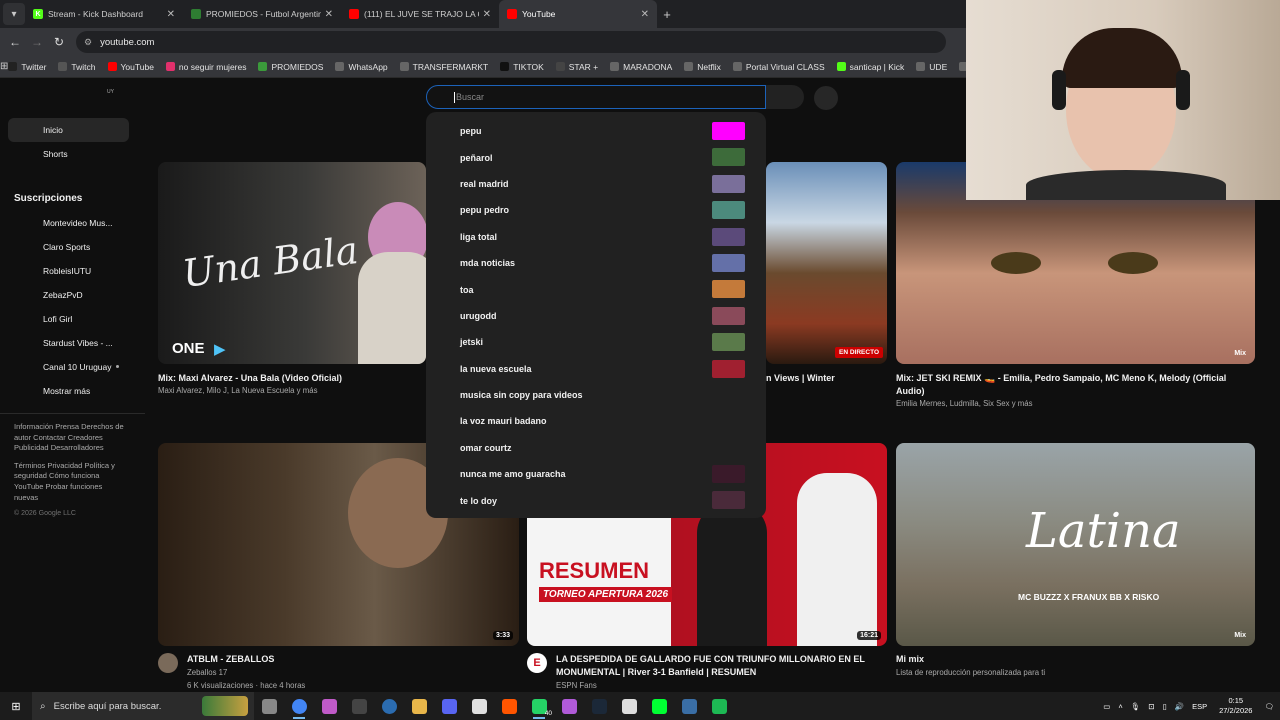 Image resolution: width=1280 pixels, height=720 pixels. I want to click on tab-search-chevron-icon: ▾, so click(14, 14).